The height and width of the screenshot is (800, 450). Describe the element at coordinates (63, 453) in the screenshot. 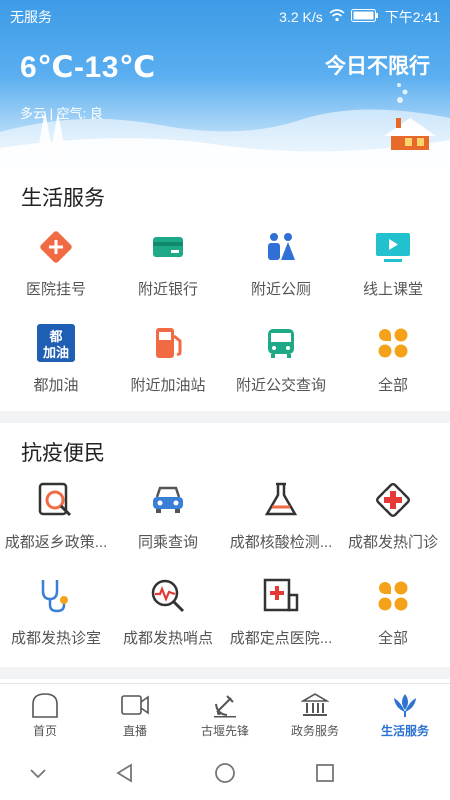

I see `section-title: 抗疫便民` at that location.